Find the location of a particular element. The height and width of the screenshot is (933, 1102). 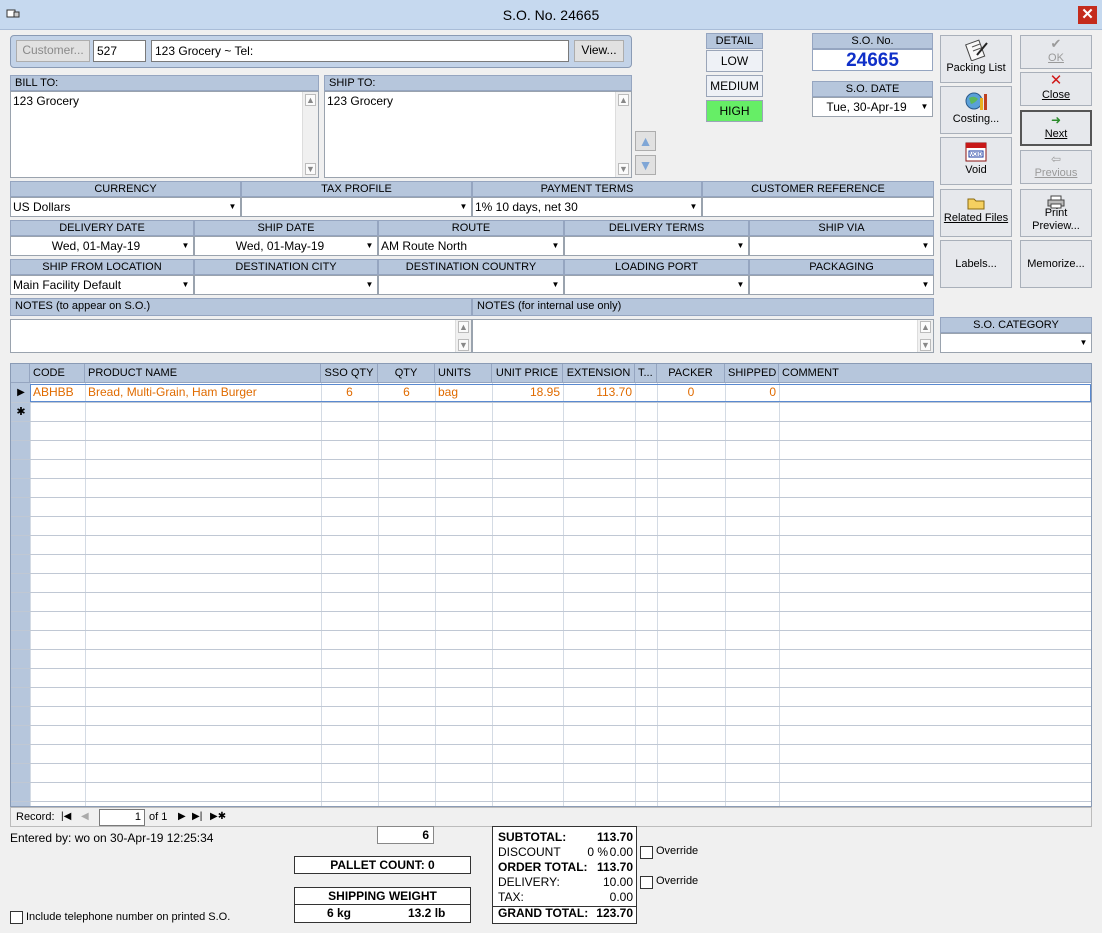

payment-terms-select: 1% 10 days, net 30 ▼ is located at coordinates (587, 207).